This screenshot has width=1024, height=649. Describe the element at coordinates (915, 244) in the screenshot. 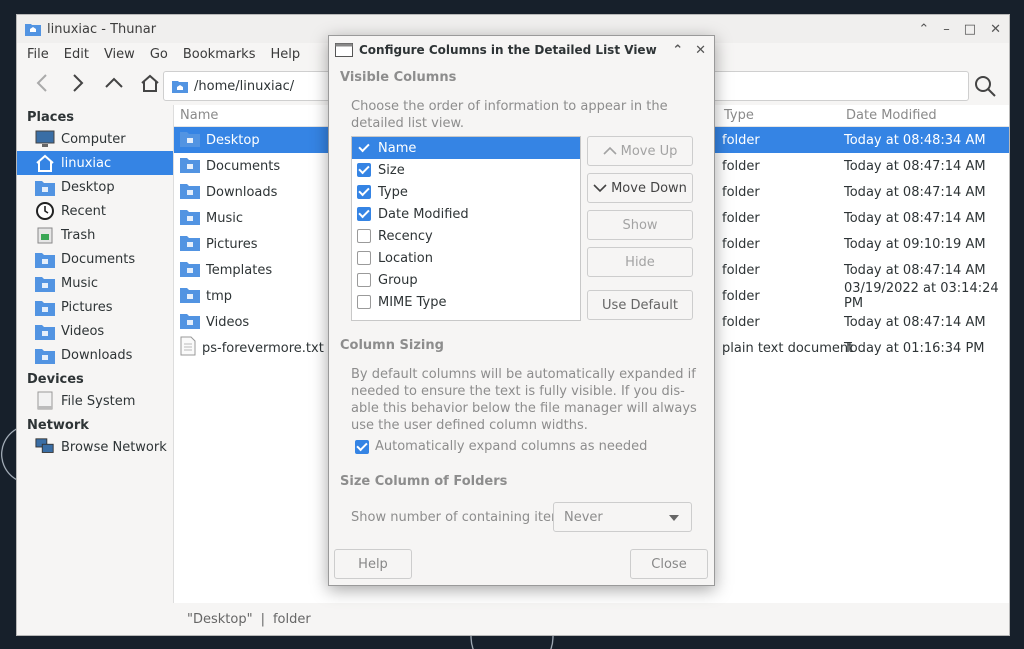

I see `file-date: Today at 09:10:19 AM` at that location.